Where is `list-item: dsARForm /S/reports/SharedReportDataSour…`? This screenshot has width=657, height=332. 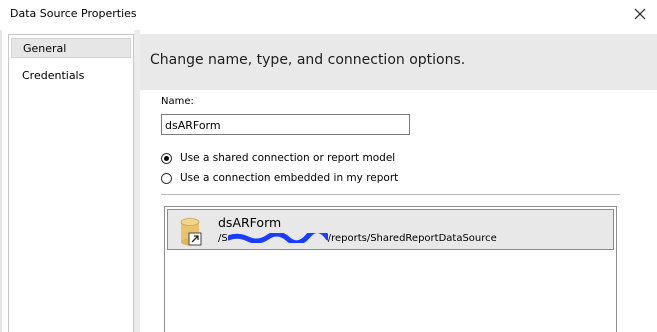
list-item: dsARForm /S/reports/SharedReportDataSour… is located at coordinates (390, 229).